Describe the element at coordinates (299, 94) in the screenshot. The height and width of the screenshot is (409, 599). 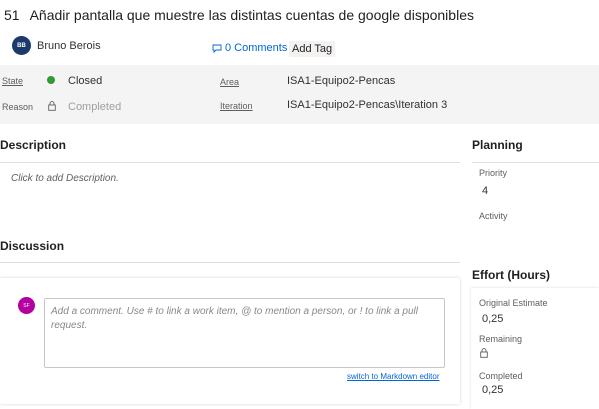
I see `fields-band` at that location.